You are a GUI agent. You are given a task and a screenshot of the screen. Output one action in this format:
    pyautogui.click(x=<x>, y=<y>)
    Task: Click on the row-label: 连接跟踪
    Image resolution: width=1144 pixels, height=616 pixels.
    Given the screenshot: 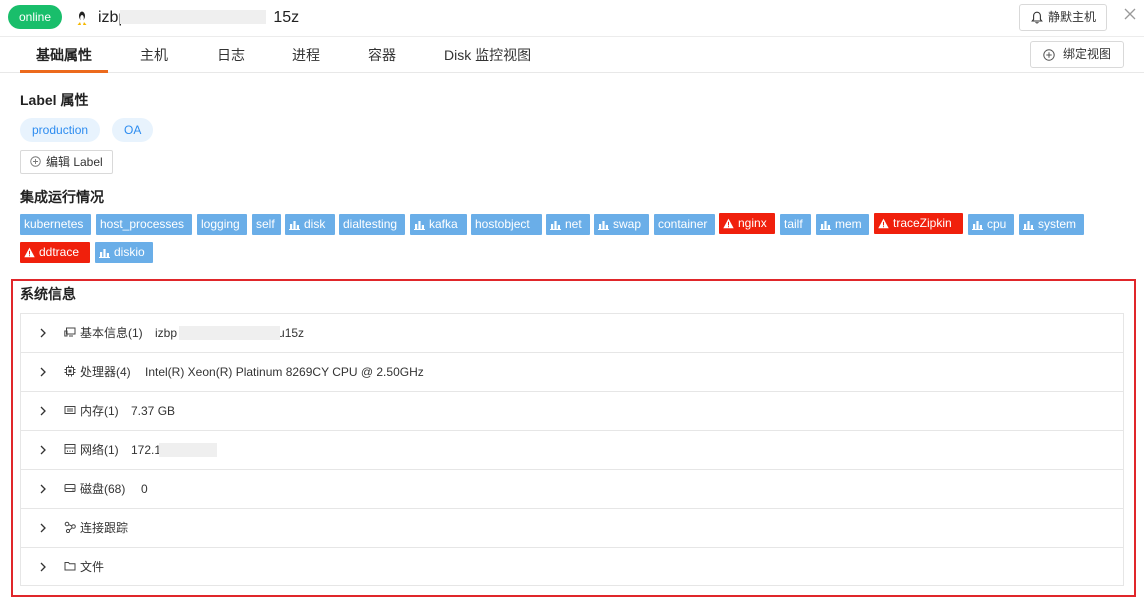 What is the action you would take?
    pyautogui.click(x=104, y=528)
    